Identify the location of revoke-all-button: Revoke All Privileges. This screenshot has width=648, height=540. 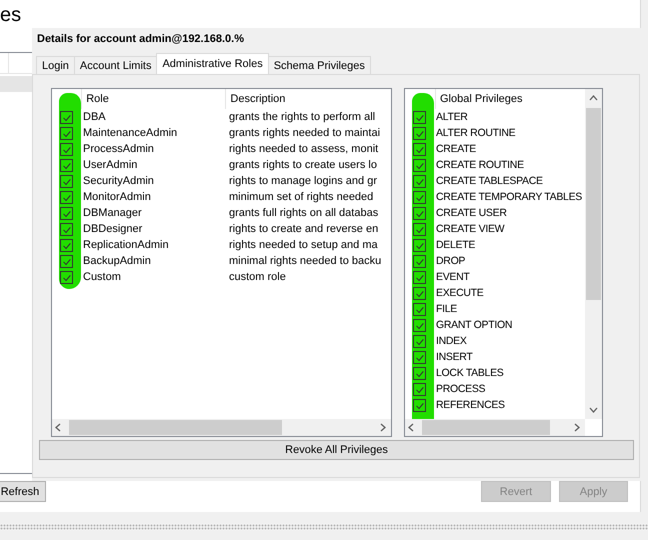
(336, 450).